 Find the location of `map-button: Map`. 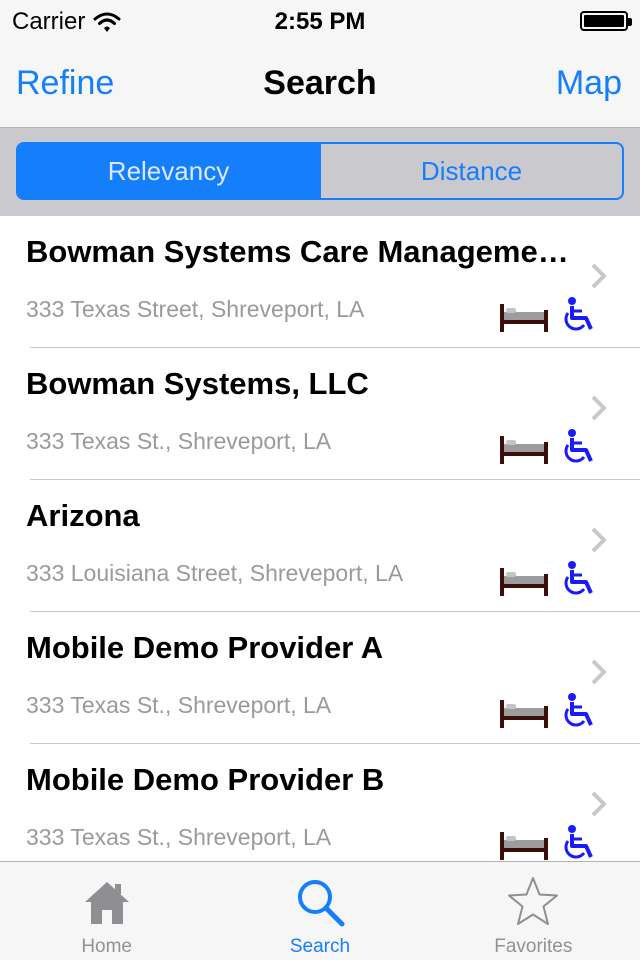

map-button: Map is located at coordinates (589, 83).